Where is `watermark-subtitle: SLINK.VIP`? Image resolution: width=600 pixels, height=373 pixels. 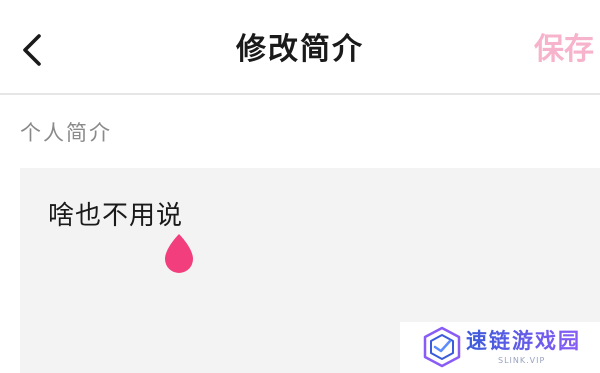
watermark-subtitle: SLINK.VIP is located at coordinates (522, 360).